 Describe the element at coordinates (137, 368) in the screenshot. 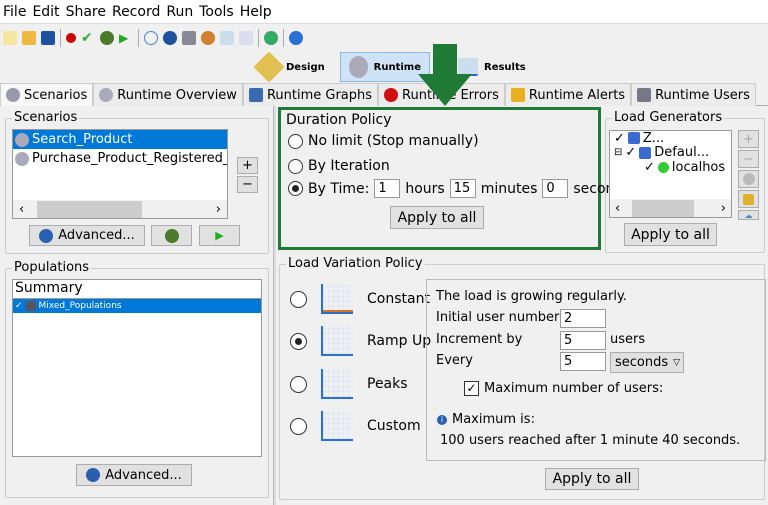

I see `populations-list: Summary ✓ Mixed_Populations` at that location.